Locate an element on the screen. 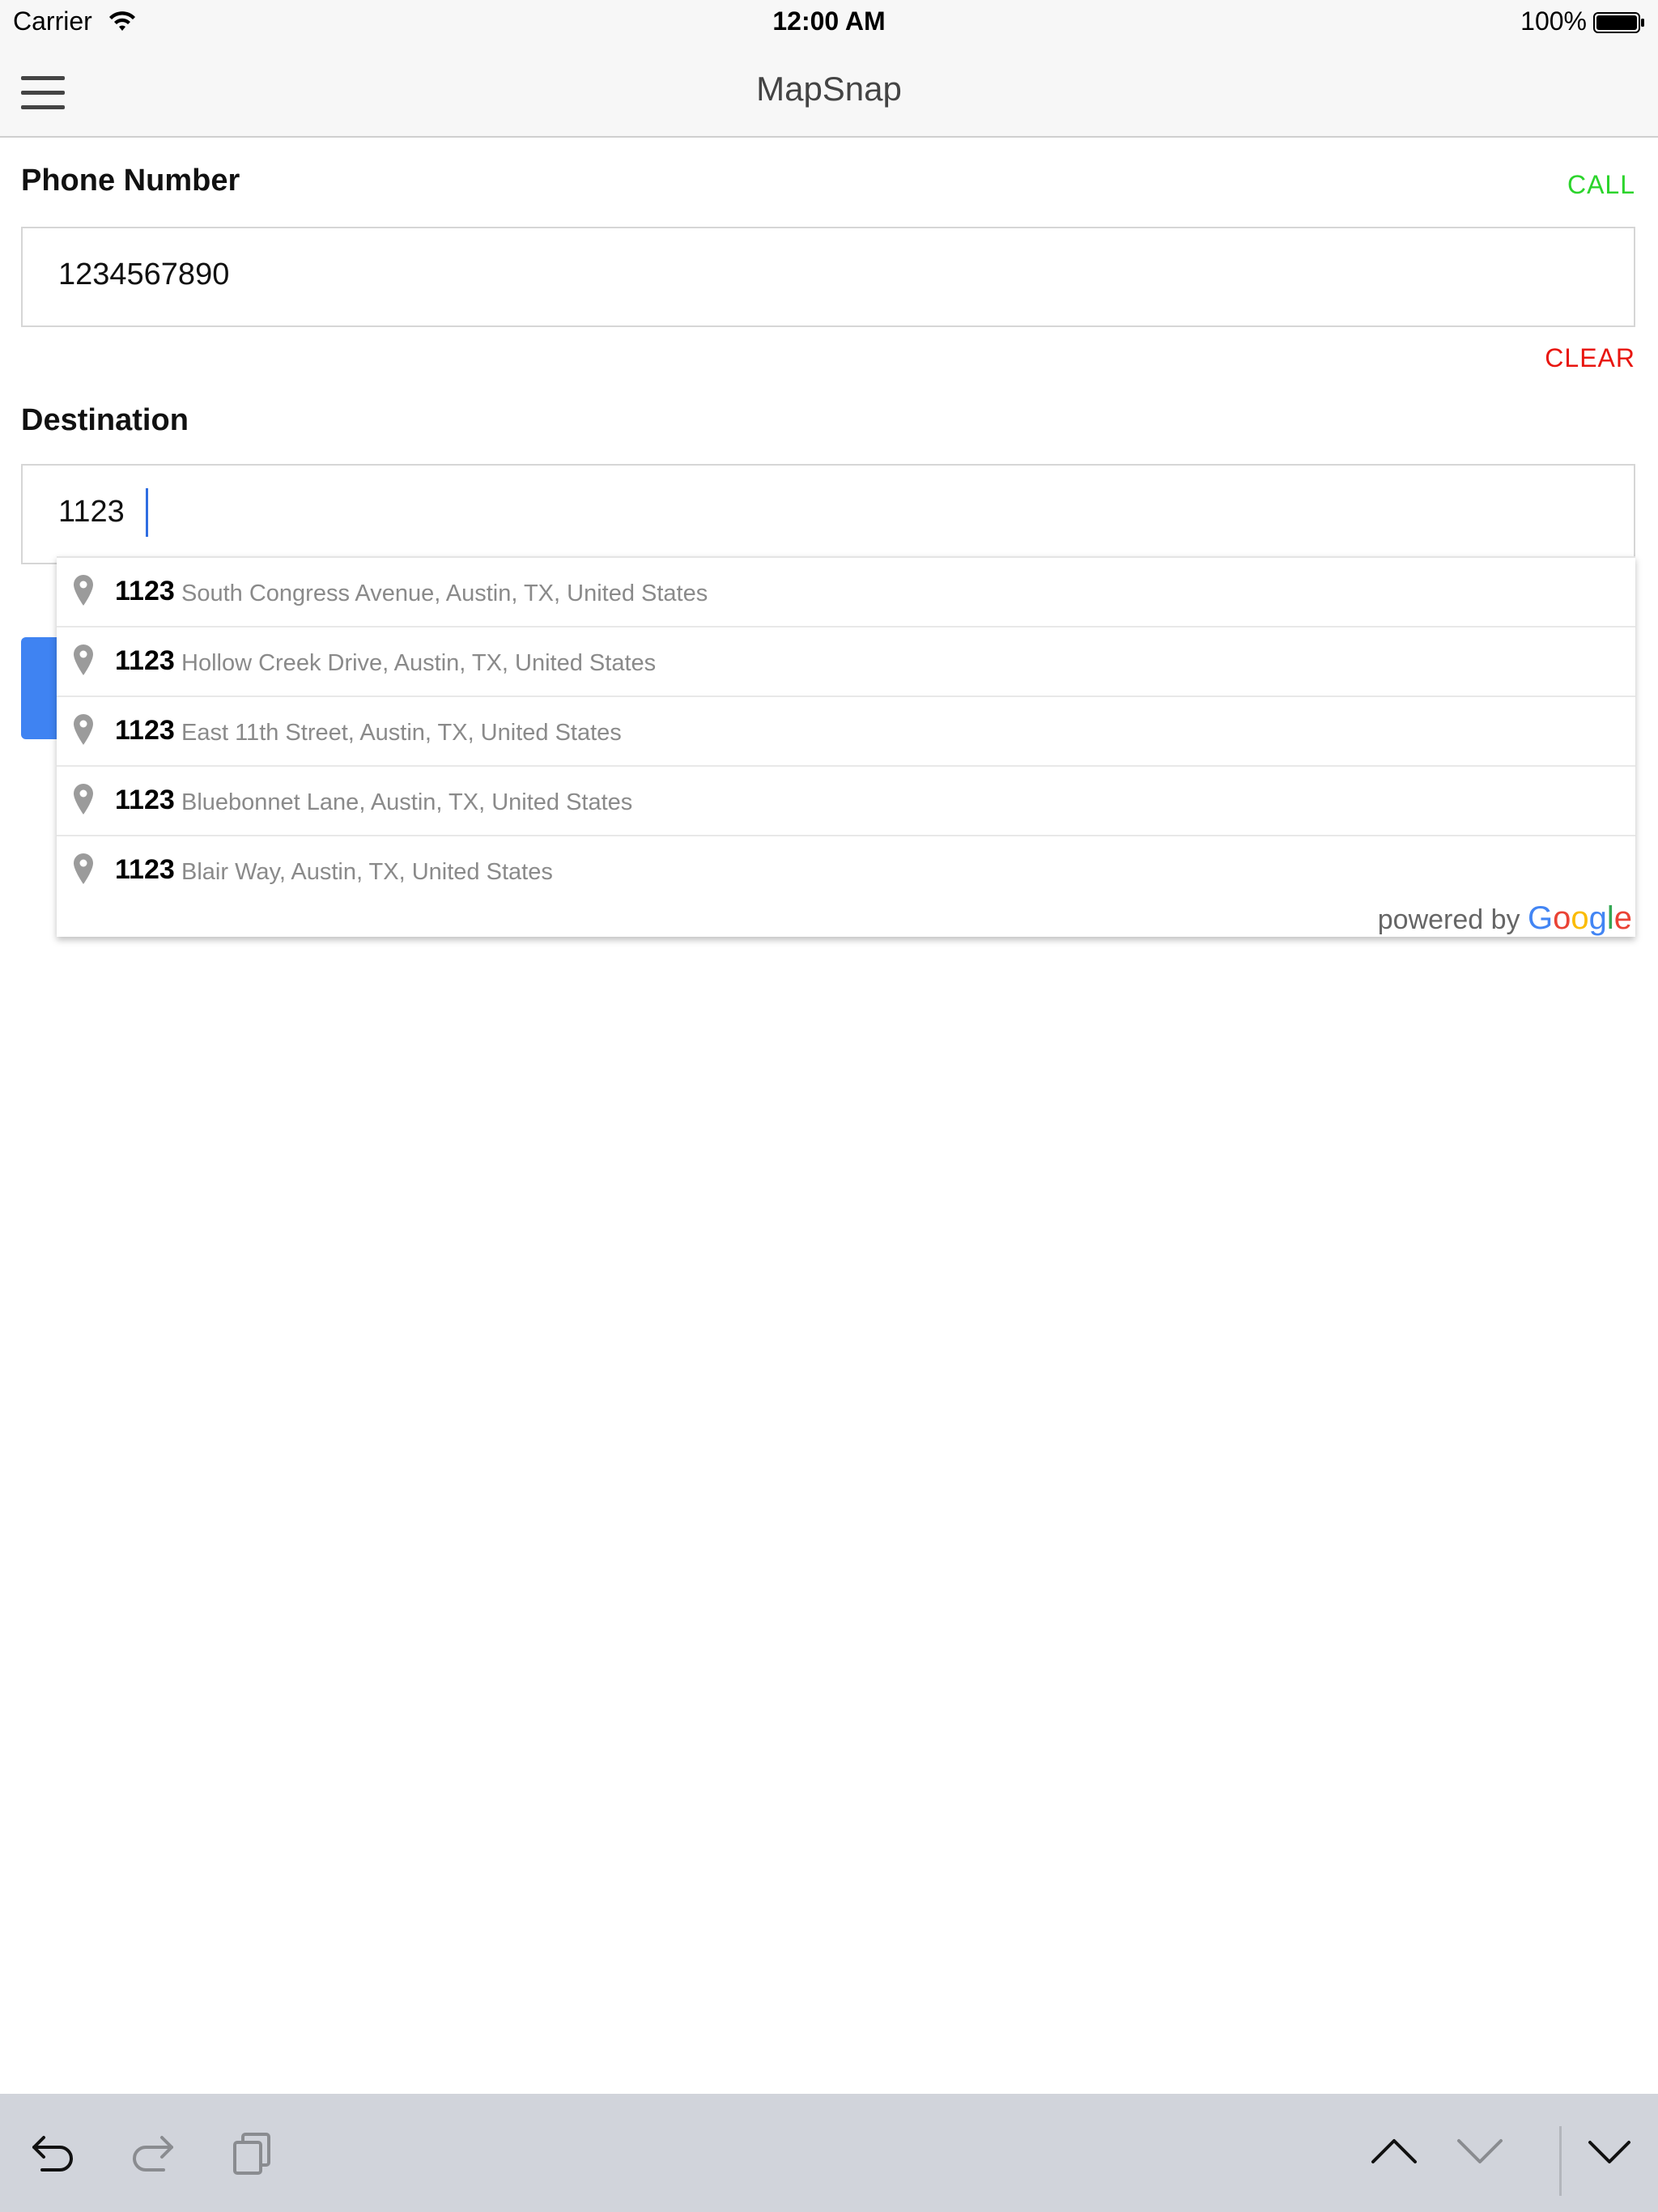 The height and width of the screenshot is (2212, 1658). battery-icon is located at coordinates (1619, 25).